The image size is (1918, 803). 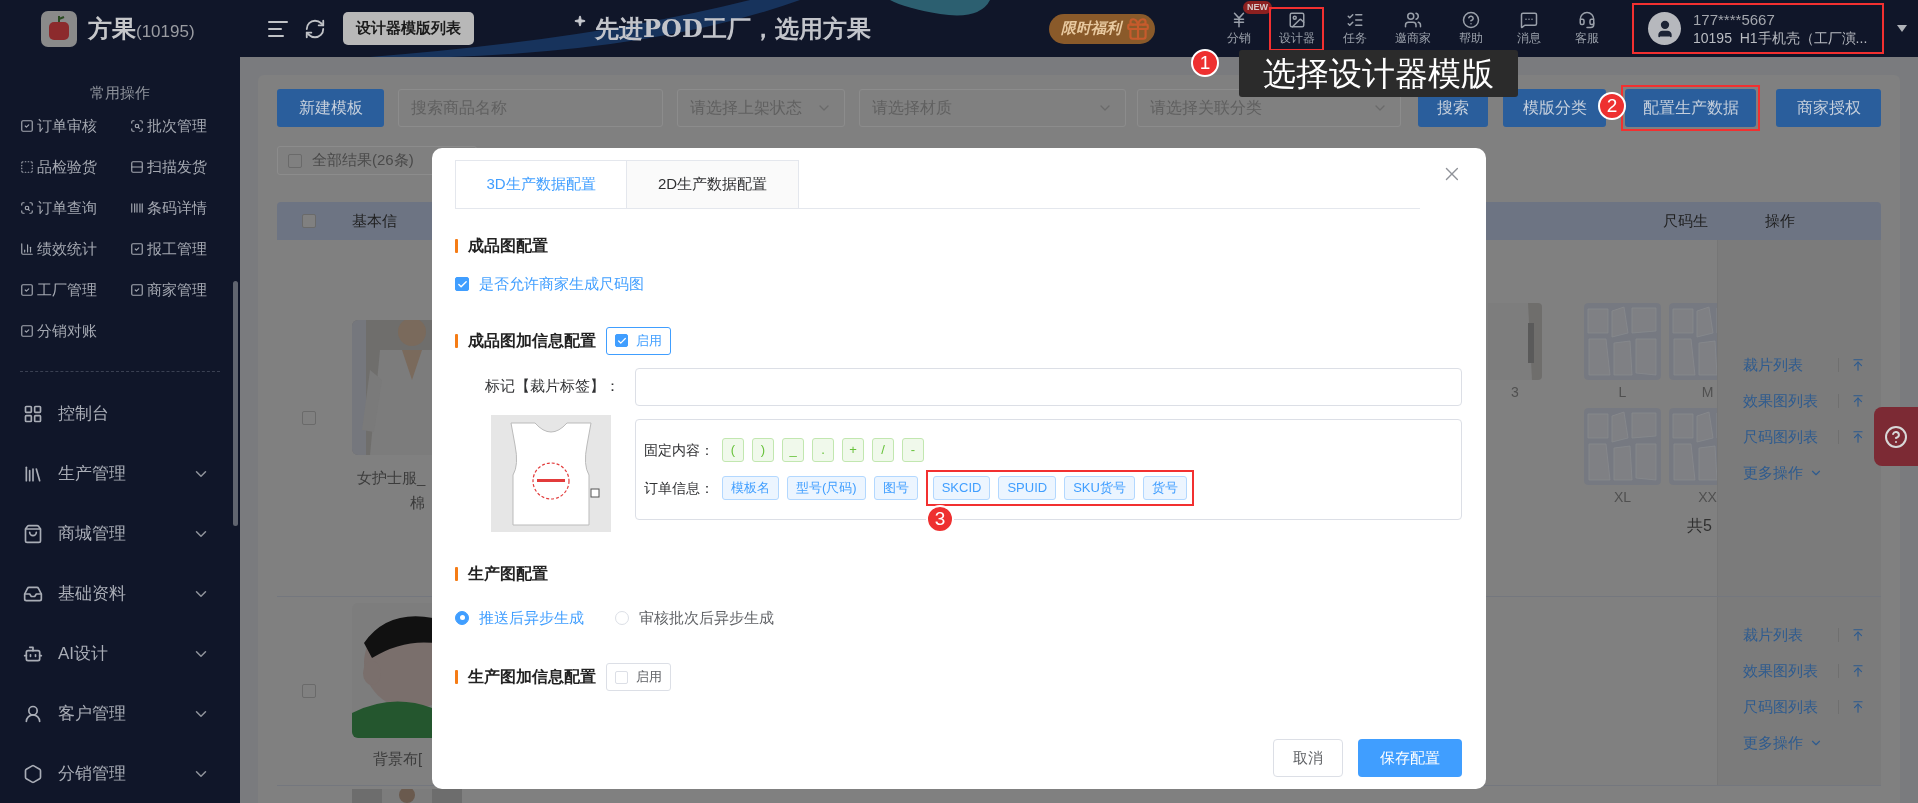 I want to click on headset-icon, so click(x=1586, y=19).